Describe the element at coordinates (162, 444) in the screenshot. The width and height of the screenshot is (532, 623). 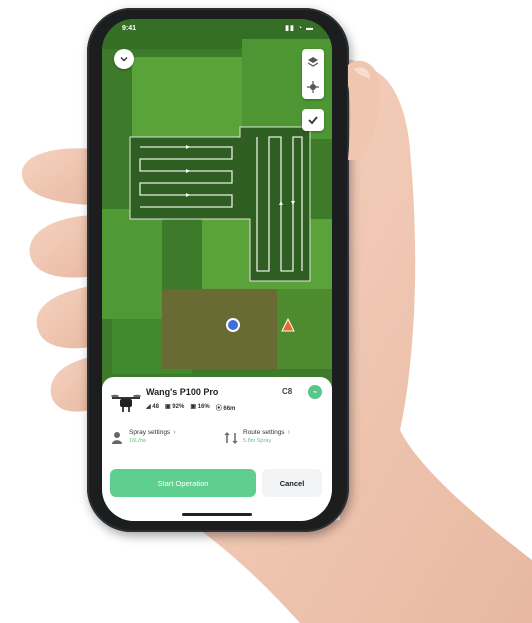
I see `spray-settings-button: Spray settings 16L/ha ›` at that location.